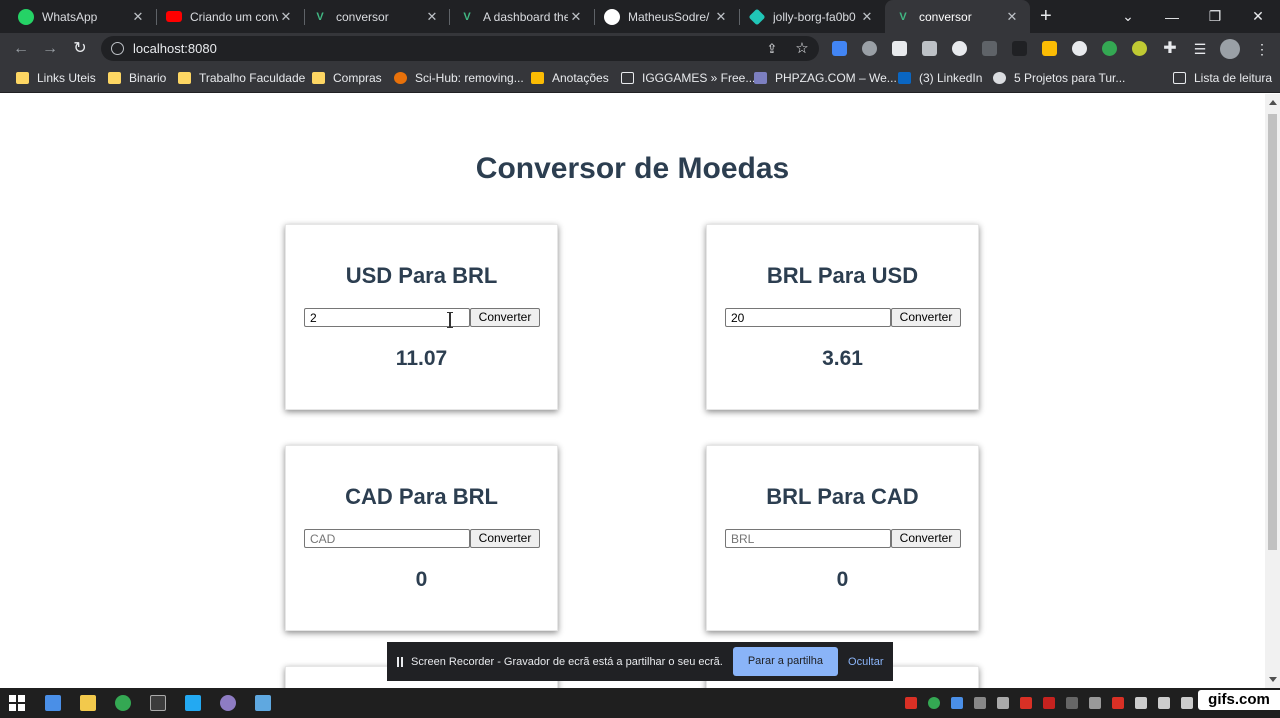 The height and width of the screenshot is (718, 1280). What do you see at coordinates (1215, 16) in the screenshot?
I see `restore-button: ❐` at bounding box center [1215, 16].